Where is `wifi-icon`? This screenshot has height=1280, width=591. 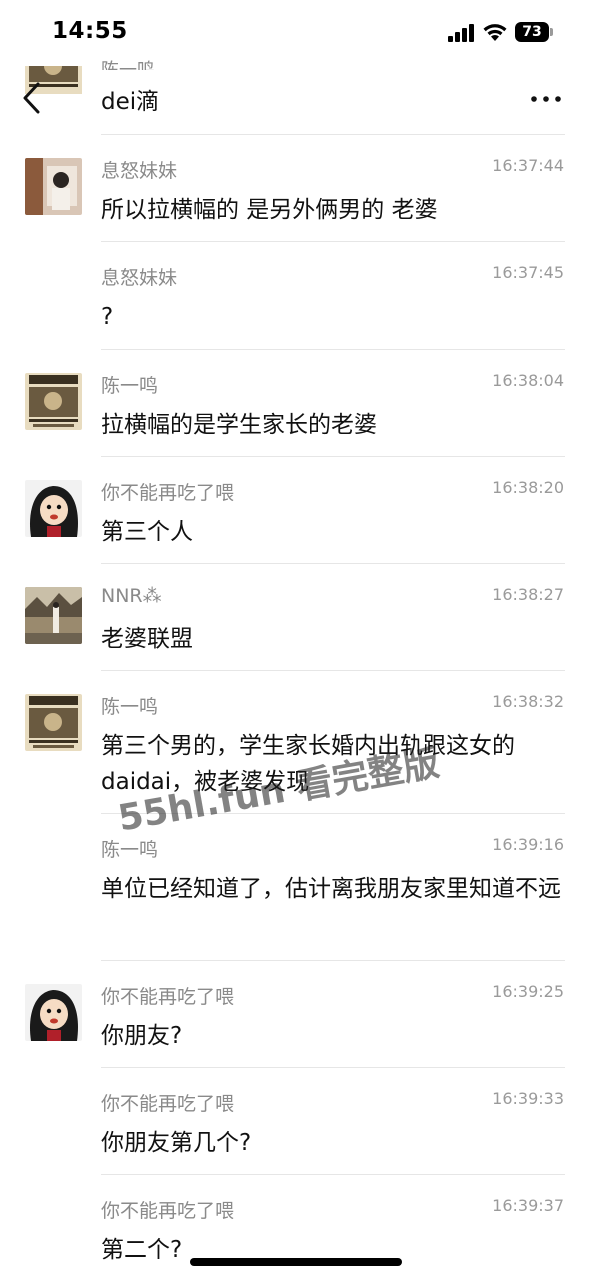 wifi-icon is located at coordinates (495, 32).